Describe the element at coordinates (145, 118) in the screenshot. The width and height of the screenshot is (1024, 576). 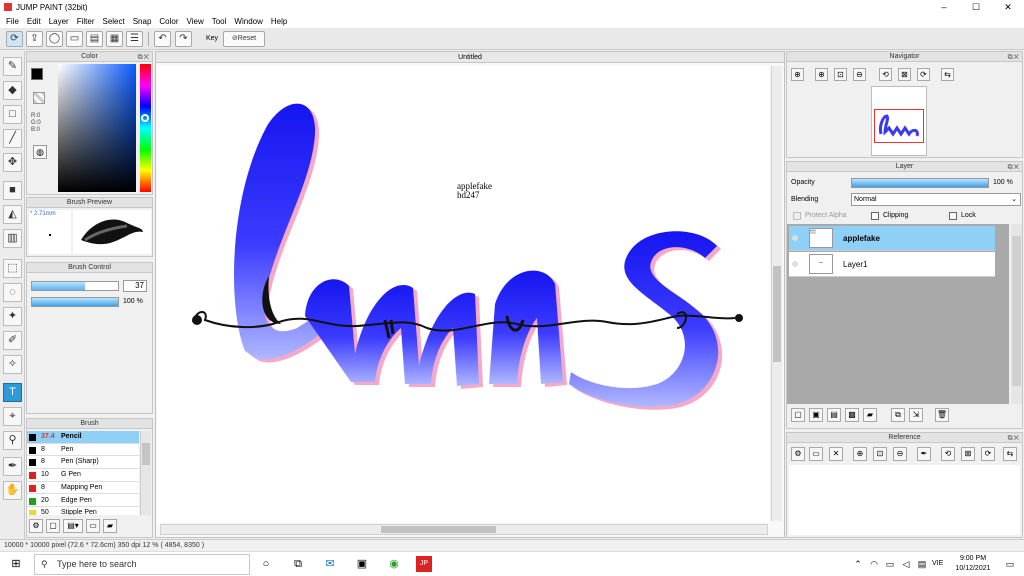
I see `hue-slider-knob` at that location.